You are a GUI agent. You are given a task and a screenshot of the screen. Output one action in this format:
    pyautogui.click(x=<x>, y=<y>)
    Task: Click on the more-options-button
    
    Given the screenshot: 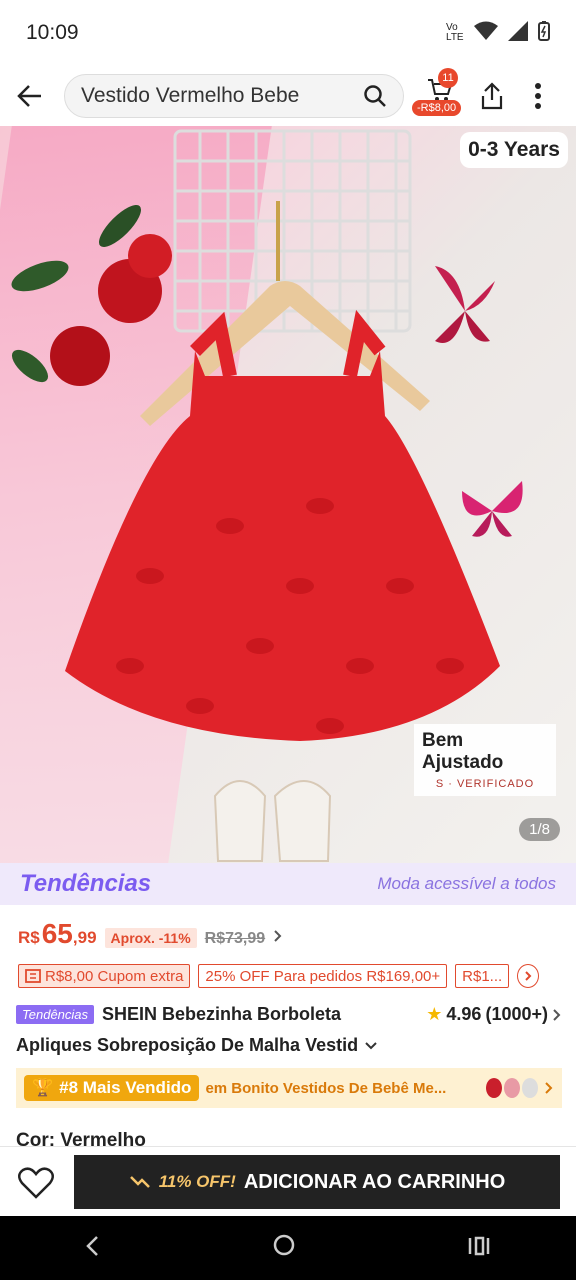 What is the action you would take?
    pyautogui.click(x=538, y=96)
    